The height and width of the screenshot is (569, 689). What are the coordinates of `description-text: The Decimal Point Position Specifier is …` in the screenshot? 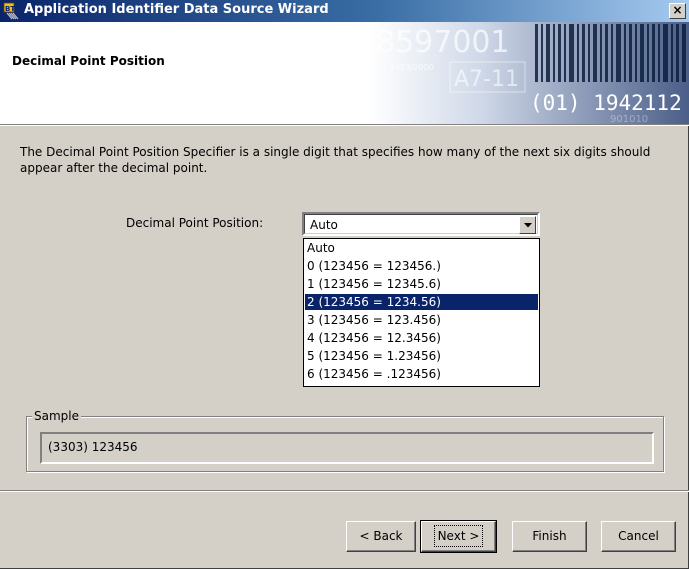 It's located at (335, 160).